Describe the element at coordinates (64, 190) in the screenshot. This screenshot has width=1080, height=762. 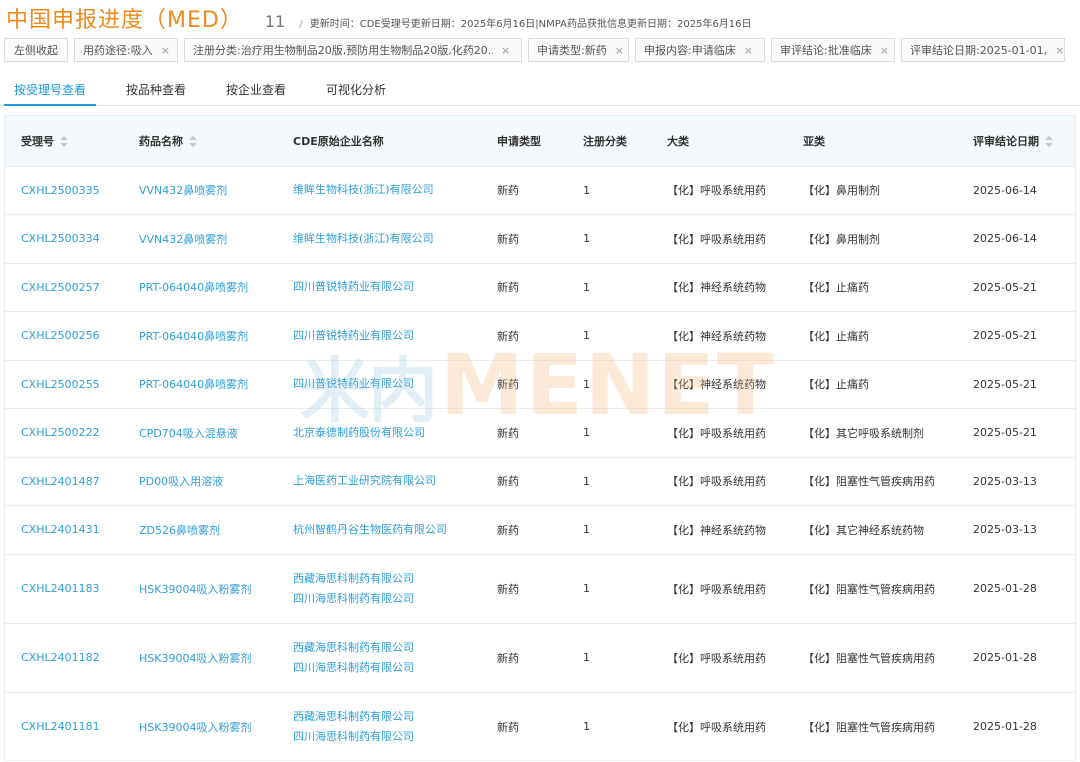
I see `acceptance-number-link: CXHL2500335` at that location.